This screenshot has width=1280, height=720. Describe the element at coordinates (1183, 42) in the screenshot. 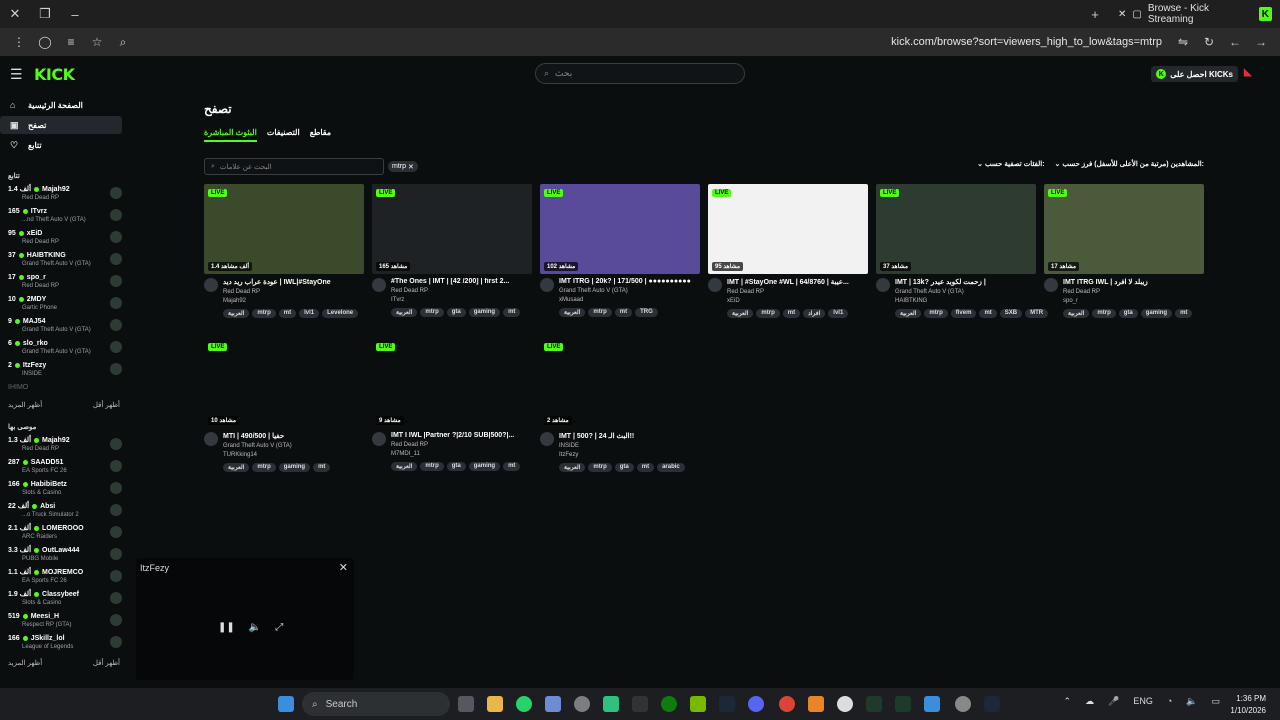

I see `site-settings-icon: ⇋` at that location.